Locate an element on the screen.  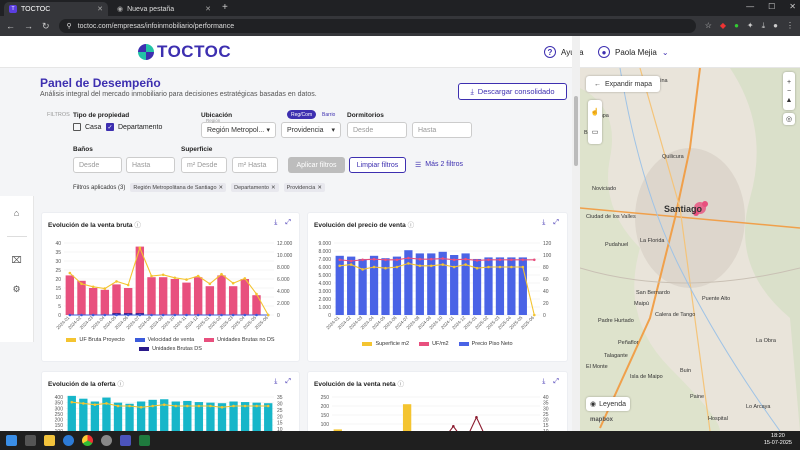
surface-from-input: m² Desde is located at coordinates (204, 165).